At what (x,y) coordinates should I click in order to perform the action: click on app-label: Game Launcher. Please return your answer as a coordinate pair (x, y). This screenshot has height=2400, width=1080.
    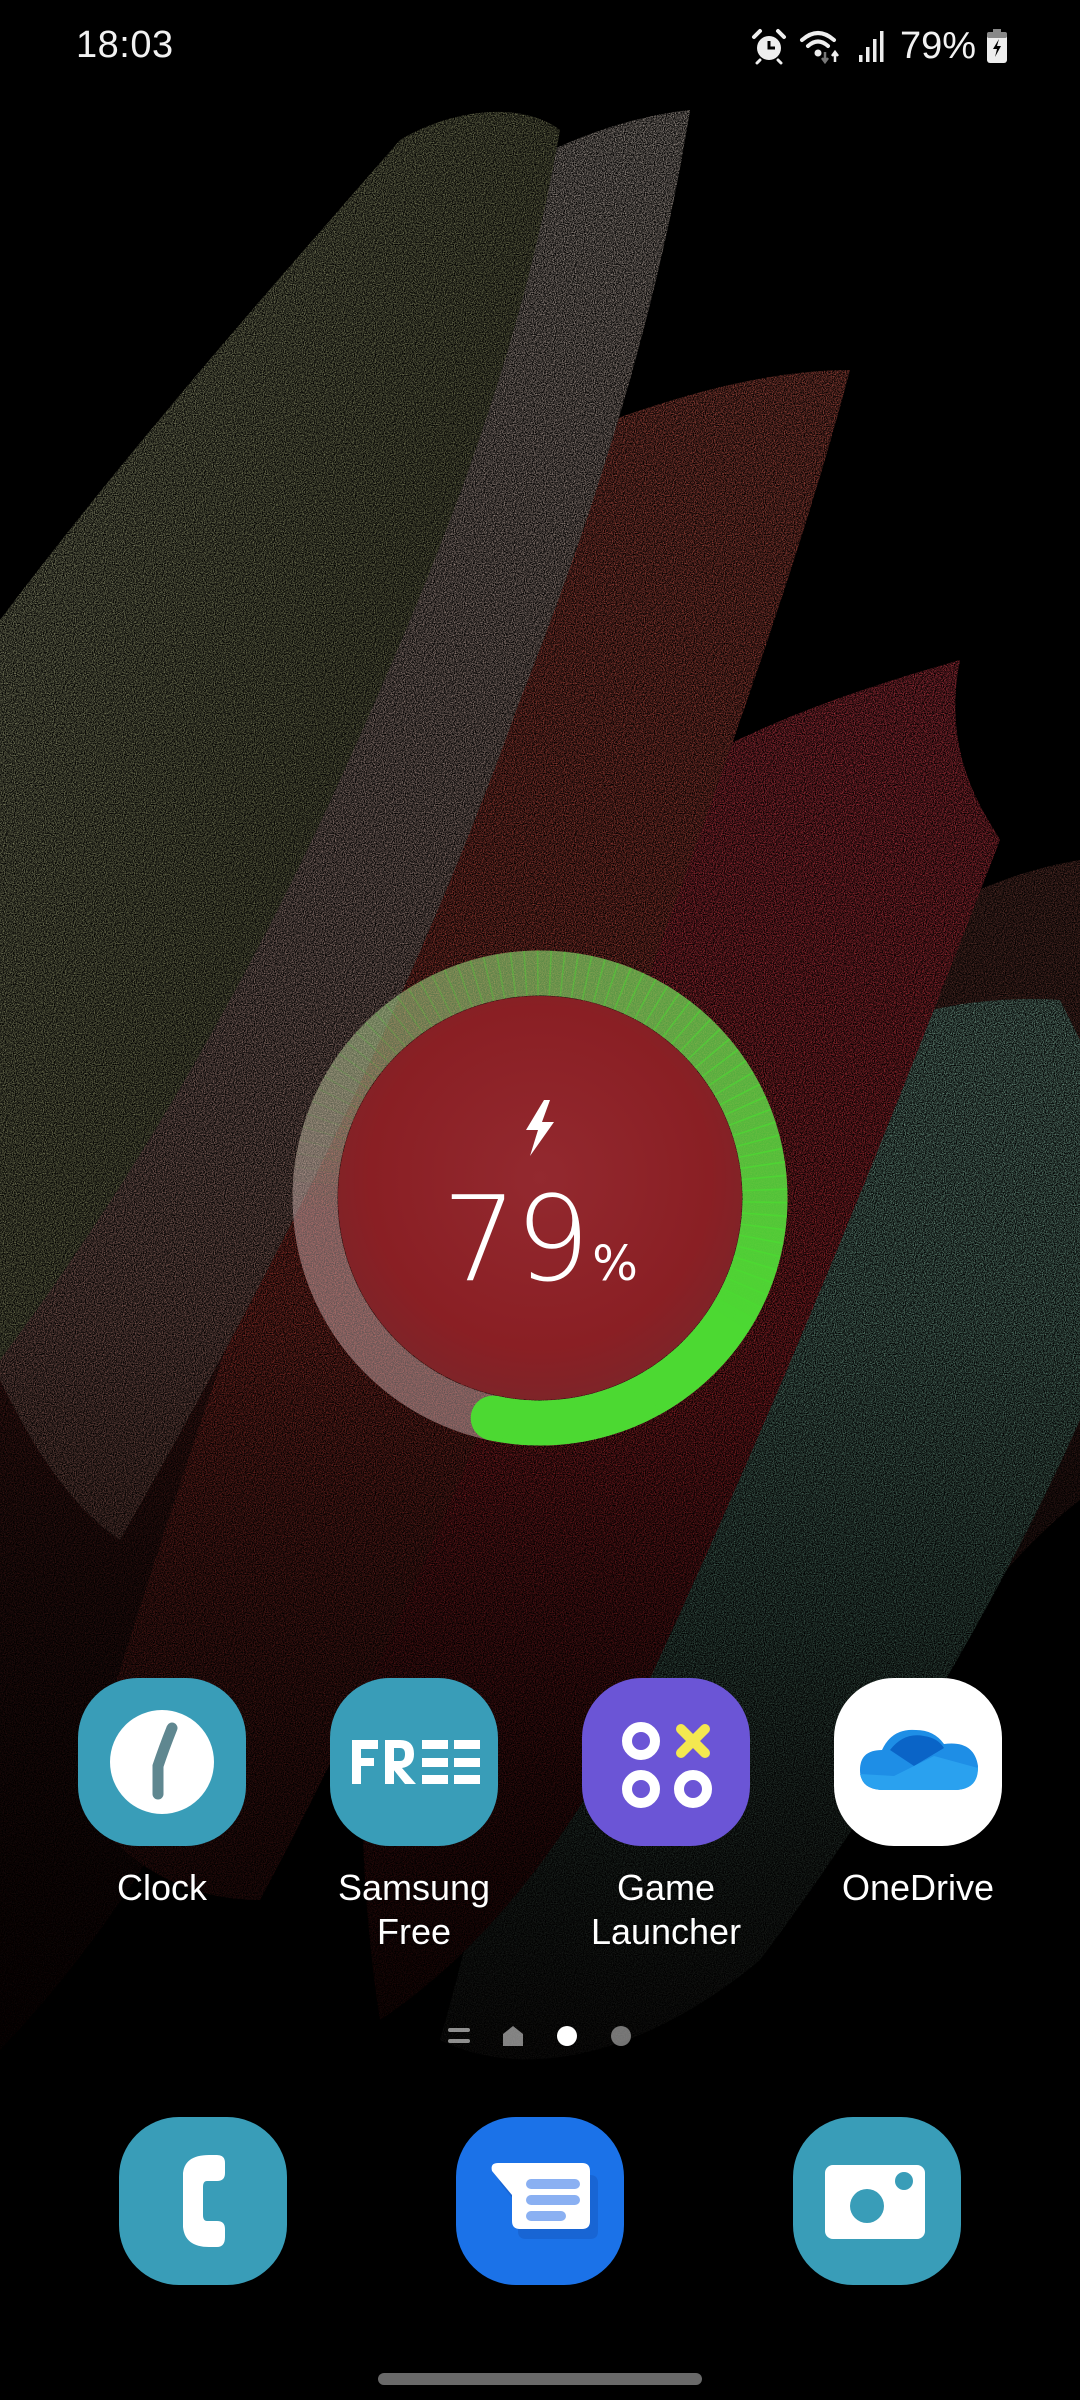
    Looking at the image, I should click on (666, 1909).